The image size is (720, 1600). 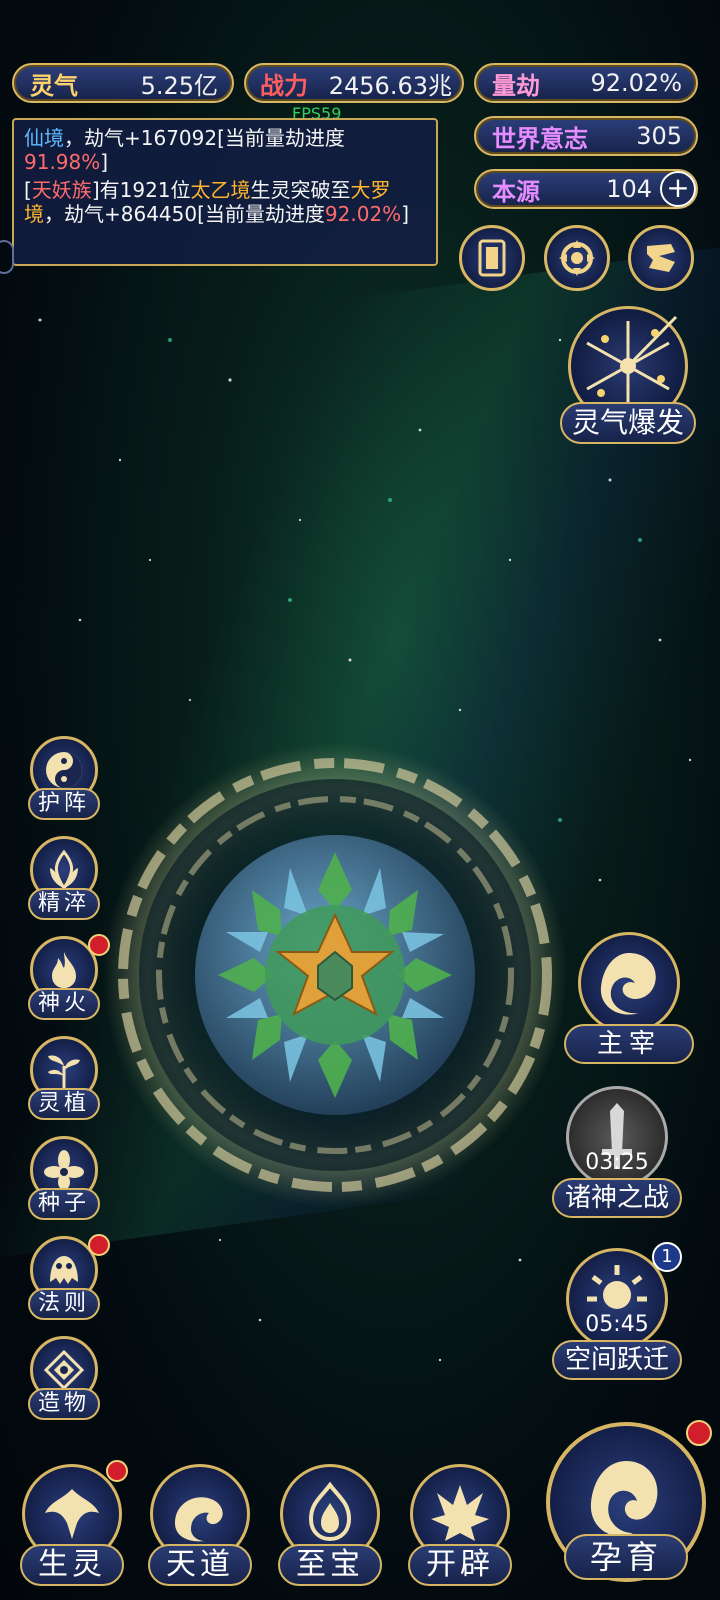 What do you see at coordinates (200, 1529) in the screenshot?
I see `bottom-tiandao: 天道` at bounding box center [200, 1529].